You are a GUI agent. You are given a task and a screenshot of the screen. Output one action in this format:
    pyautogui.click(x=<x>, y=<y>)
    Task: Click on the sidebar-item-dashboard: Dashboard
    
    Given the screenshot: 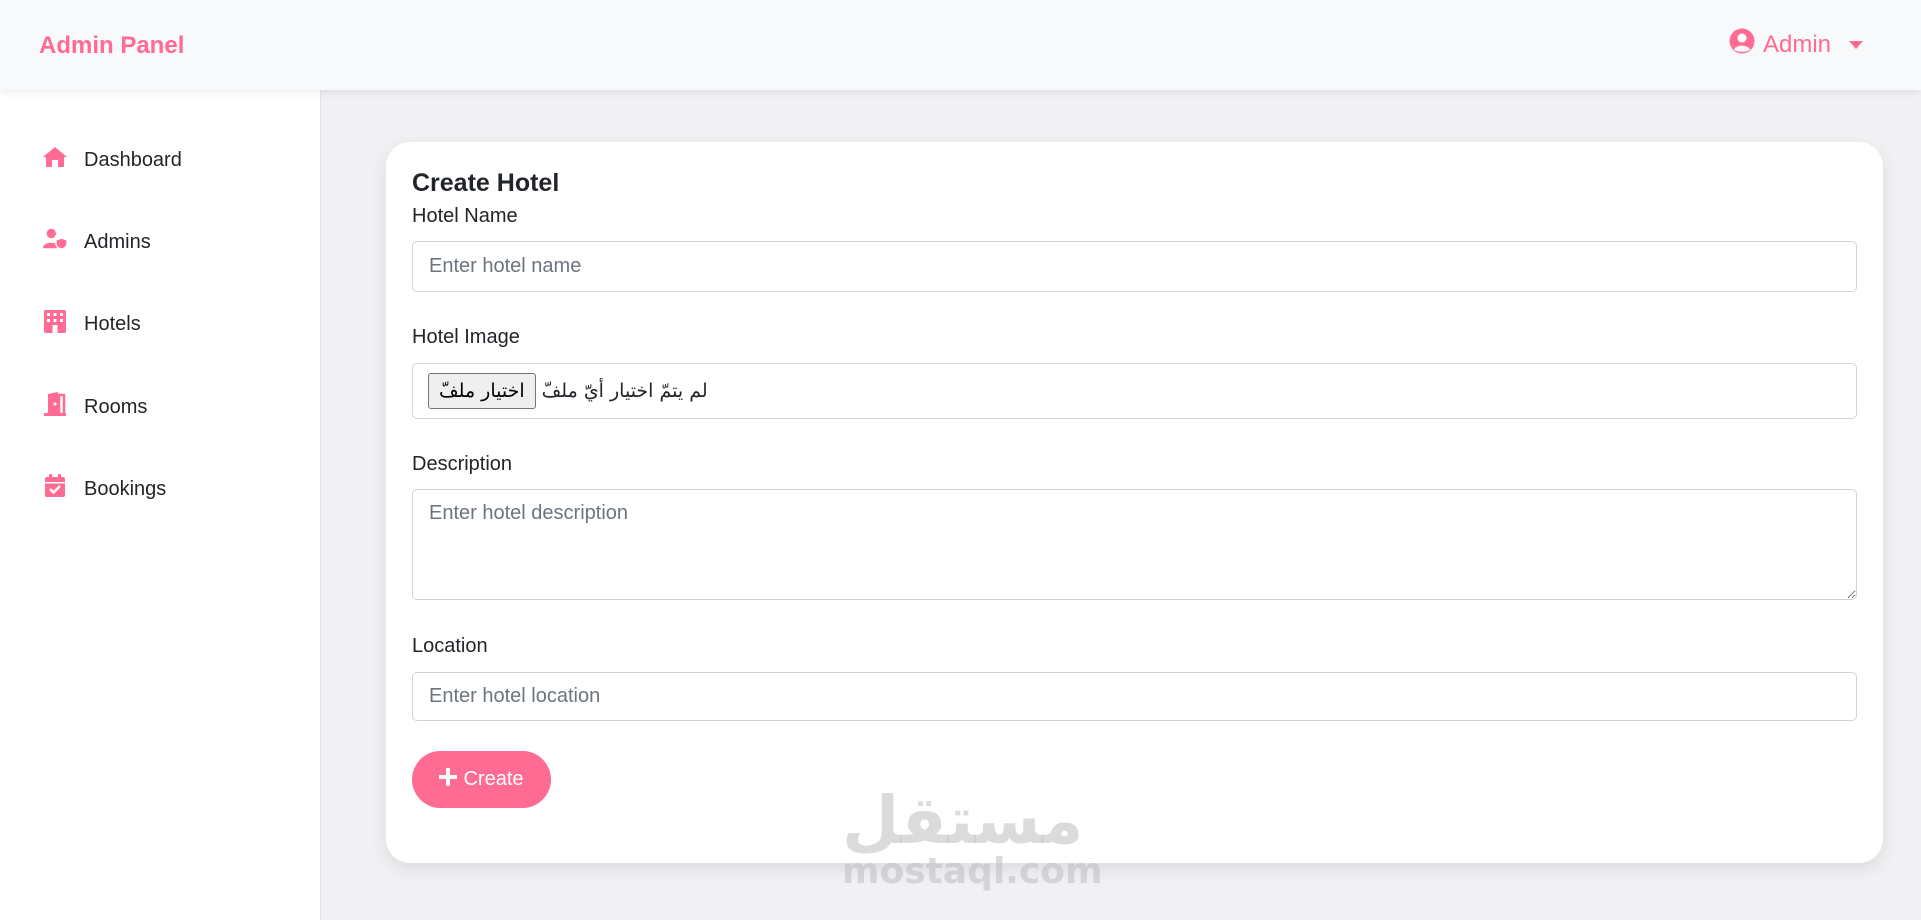 What is the action you would take?
    pyautogui.click(x=112, y=160)
    